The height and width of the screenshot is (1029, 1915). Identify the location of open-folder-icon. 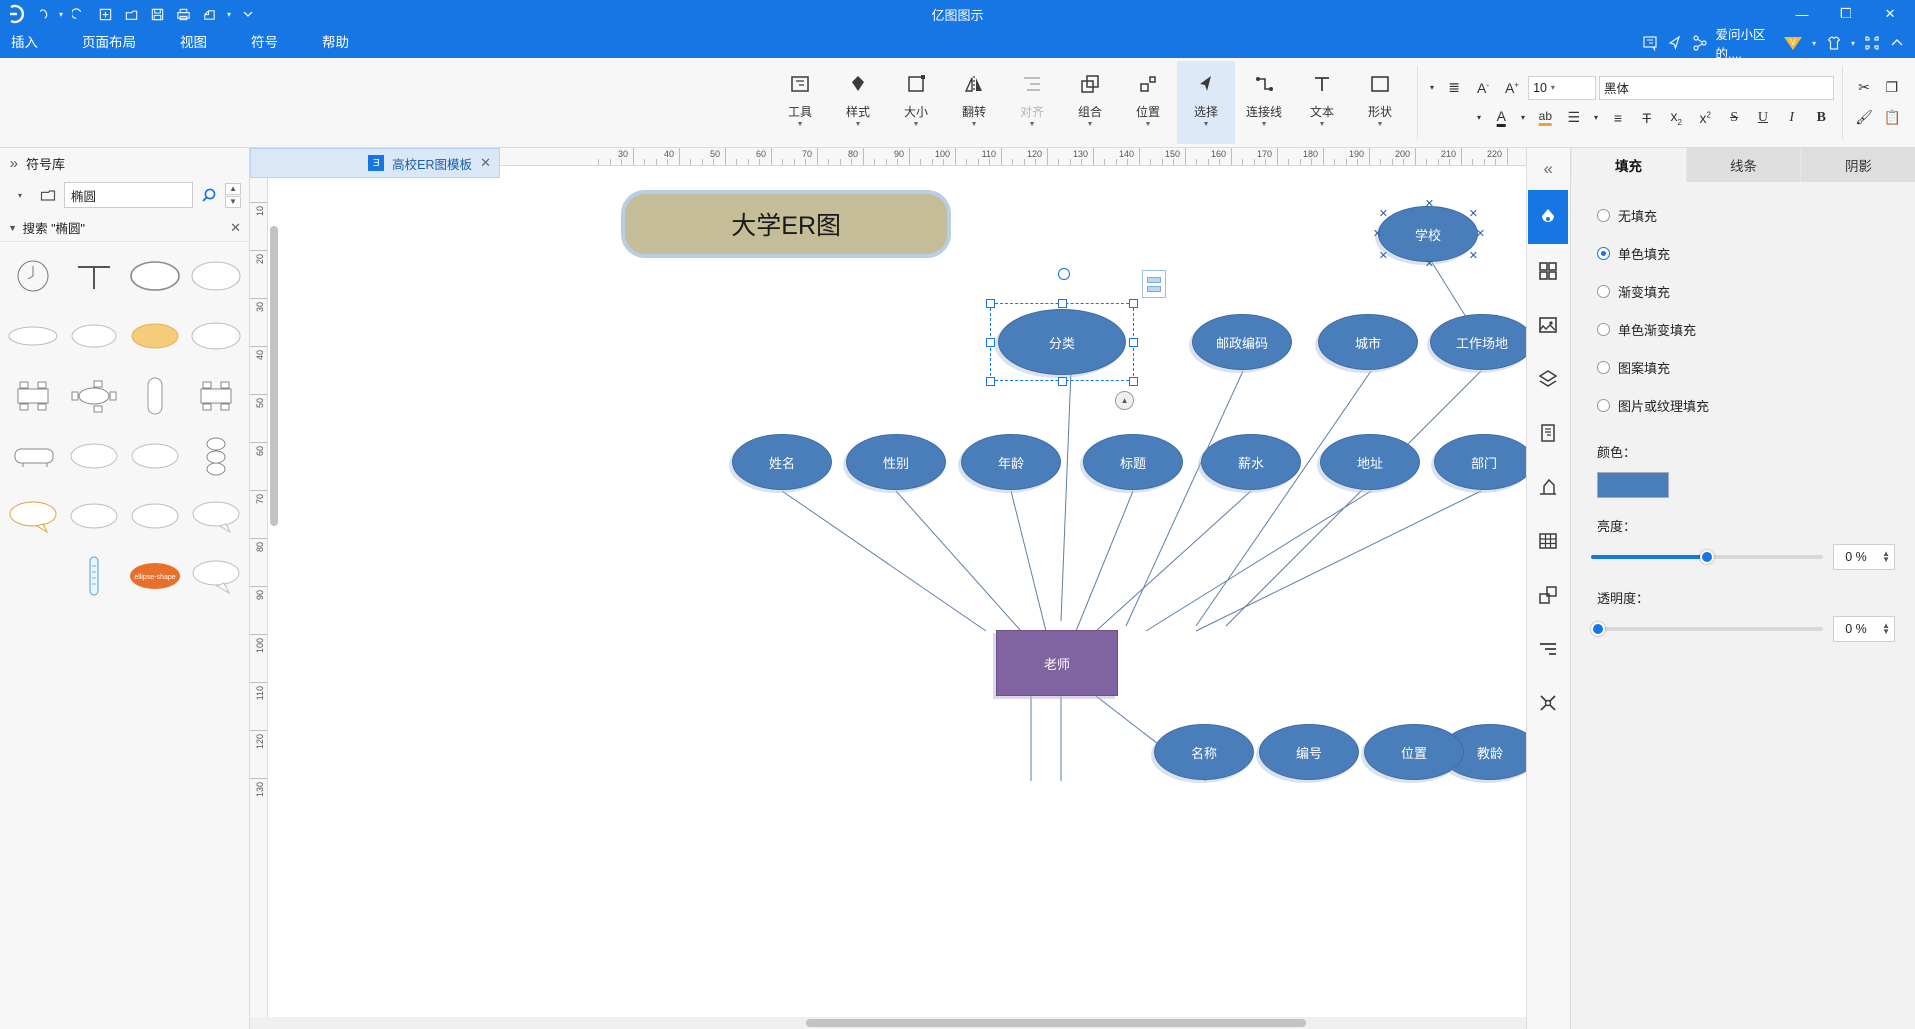
(132, 14).